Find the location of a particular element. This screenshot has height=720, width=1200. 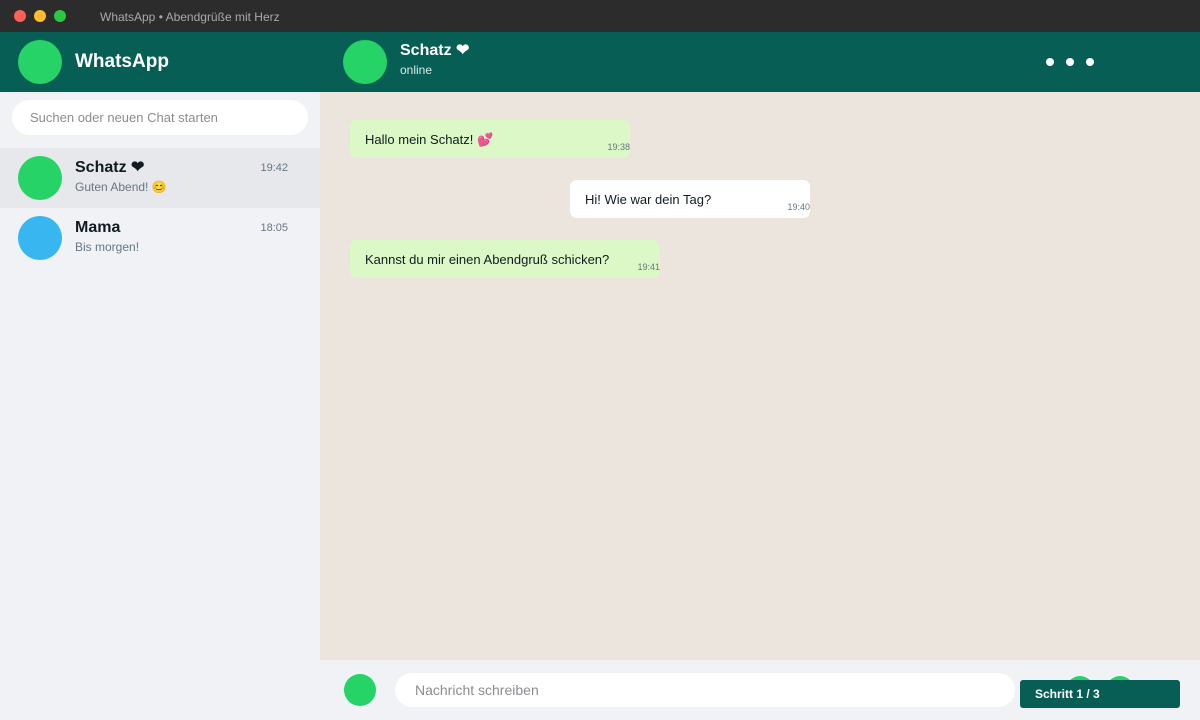

chat-name: Mama is located at coordinates (98, 227).